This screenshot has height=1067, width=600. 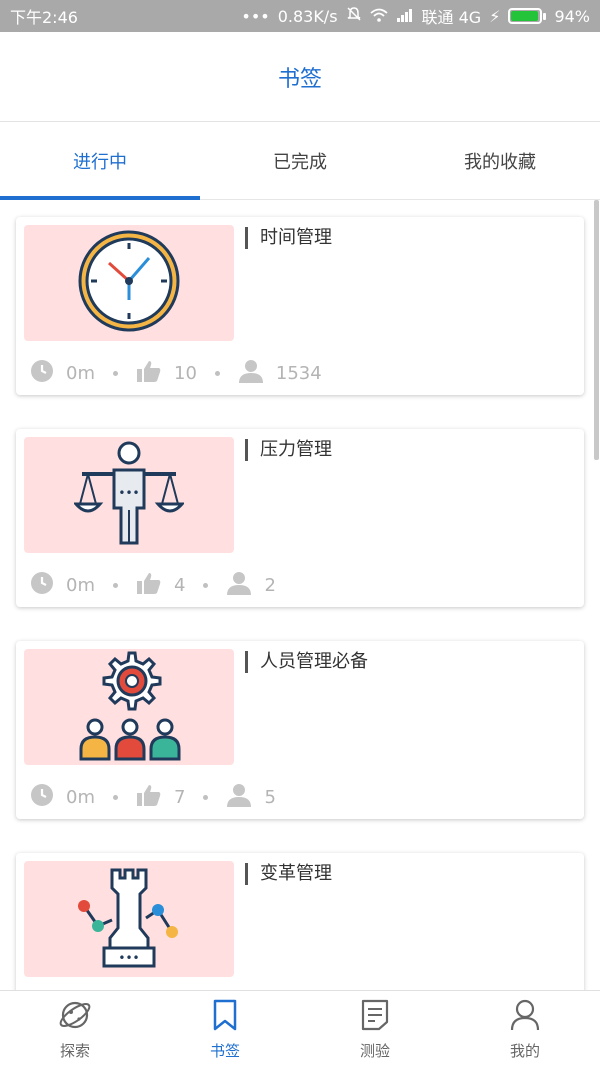 I want to click on more-dots-icon: •••, so click(x=255, y=16).